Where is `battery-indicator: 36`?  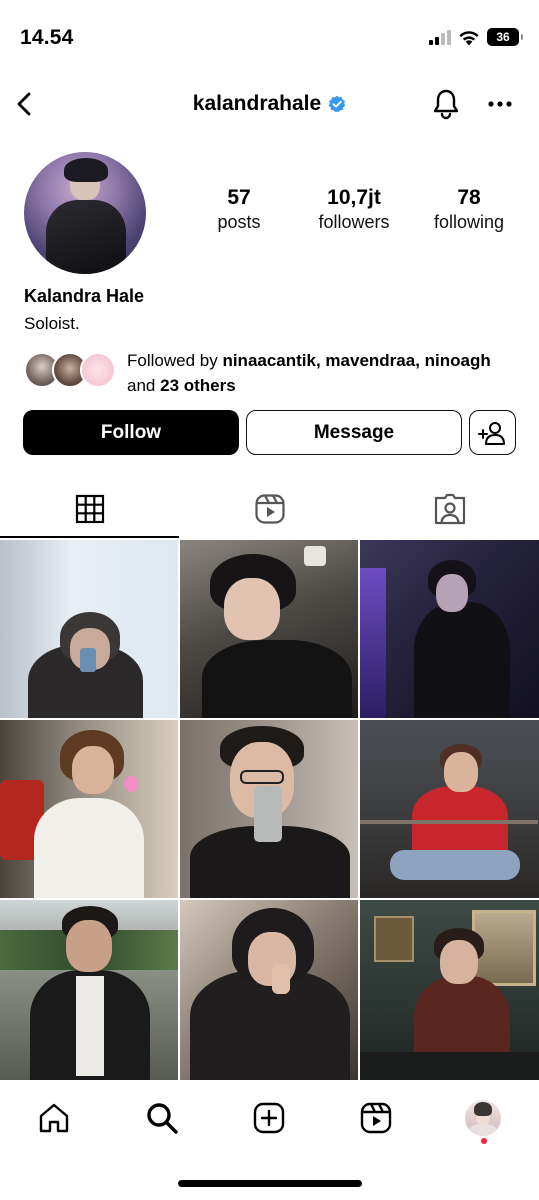 battery-indicator: 36 is located at coordinates (505, 37).